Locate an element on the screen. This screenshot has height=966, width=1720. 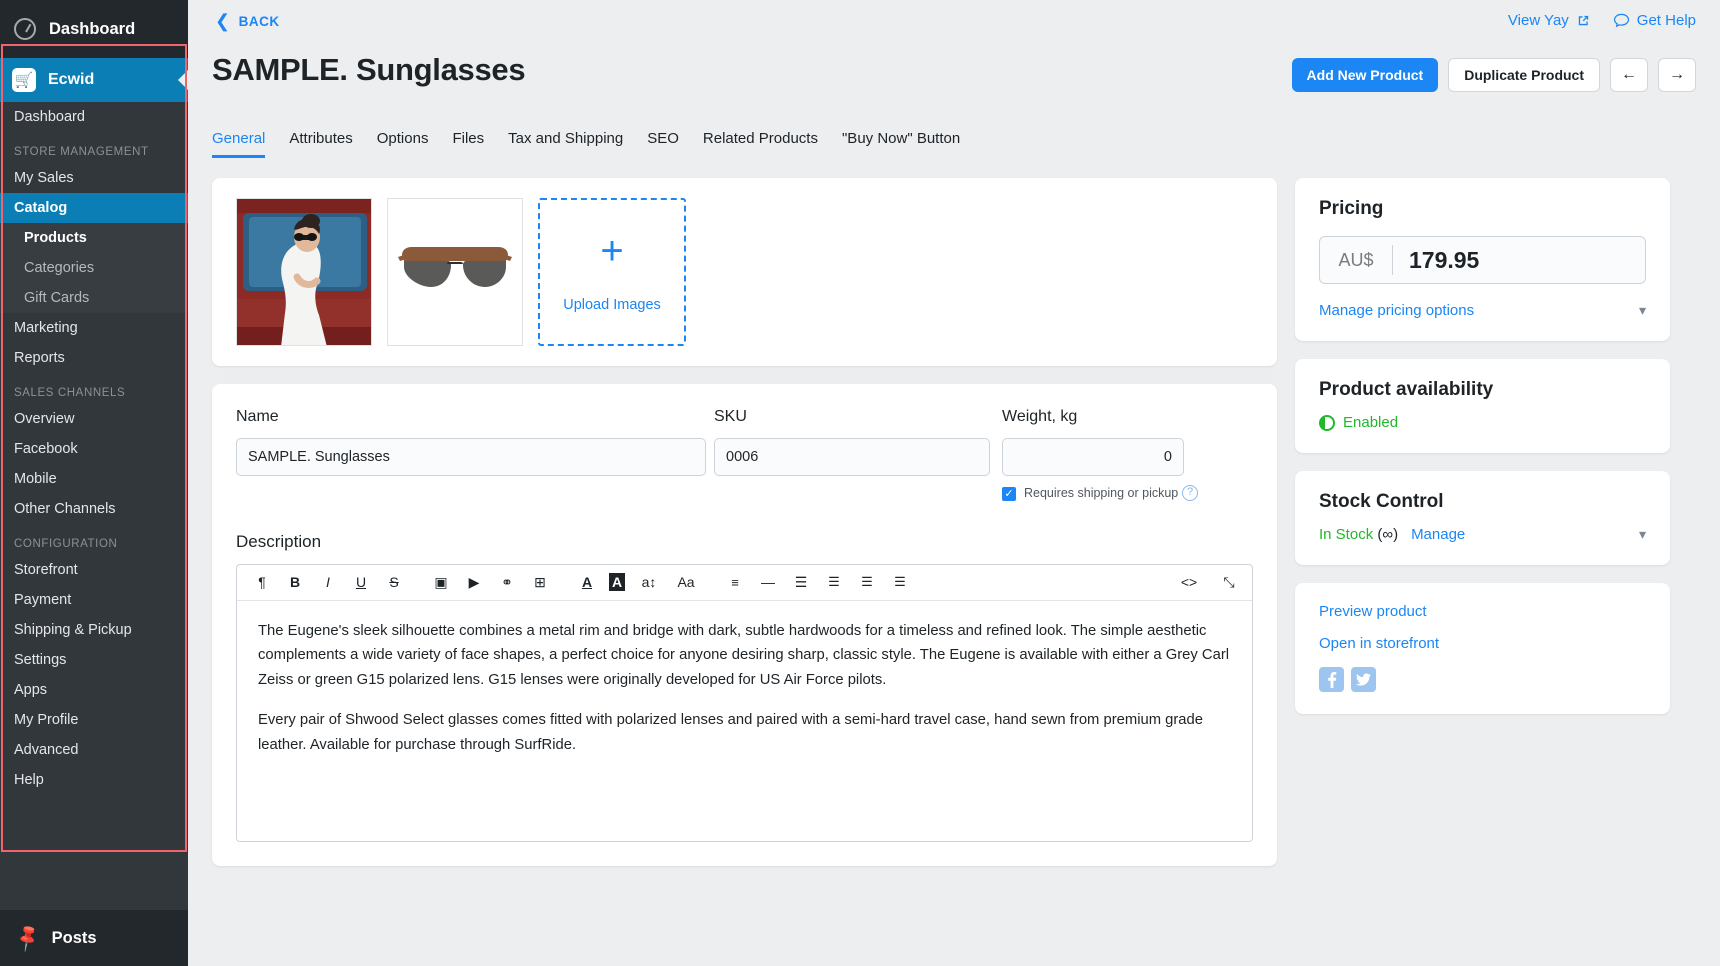
back-label: BACK is located at coordinates (259, 21).